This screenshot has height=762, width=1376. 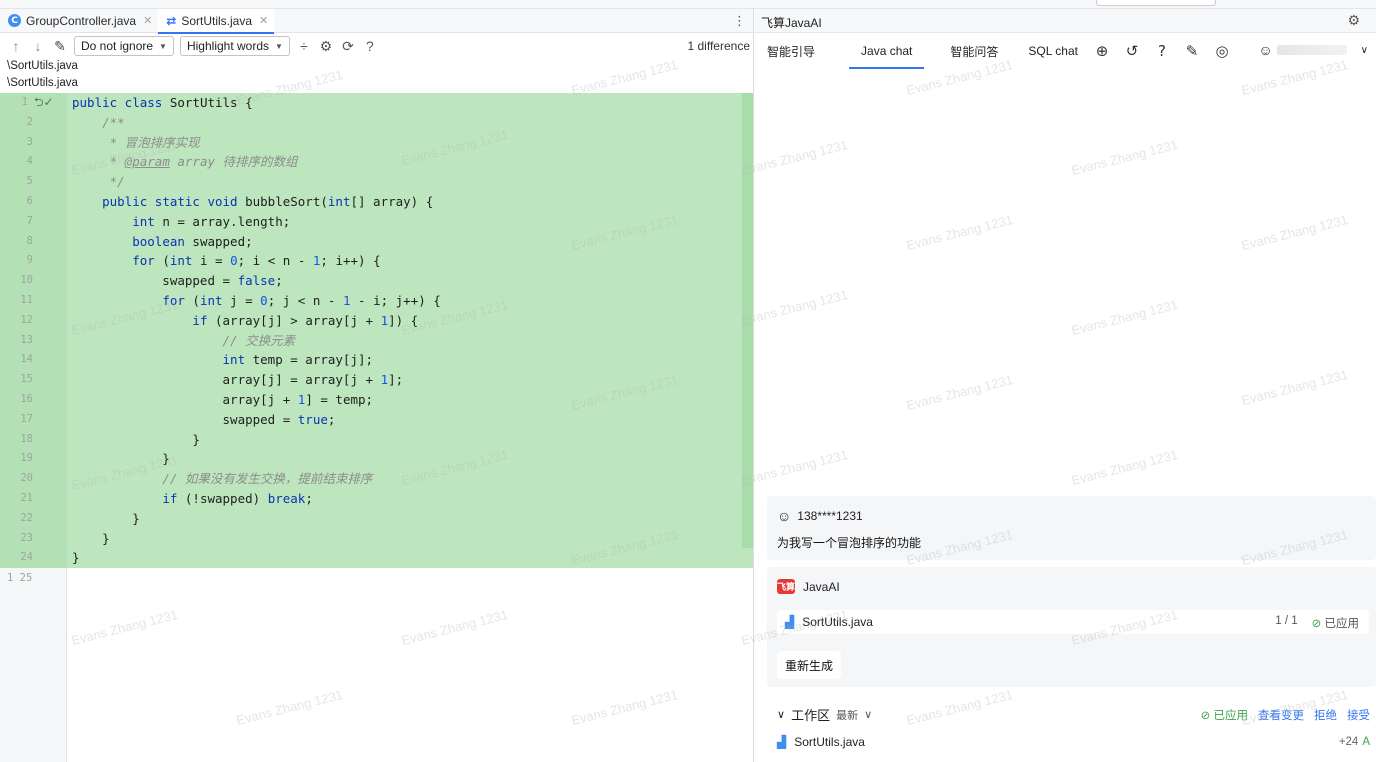 I want to click on ai-name: JavaAI, so click(x=821, y=586).